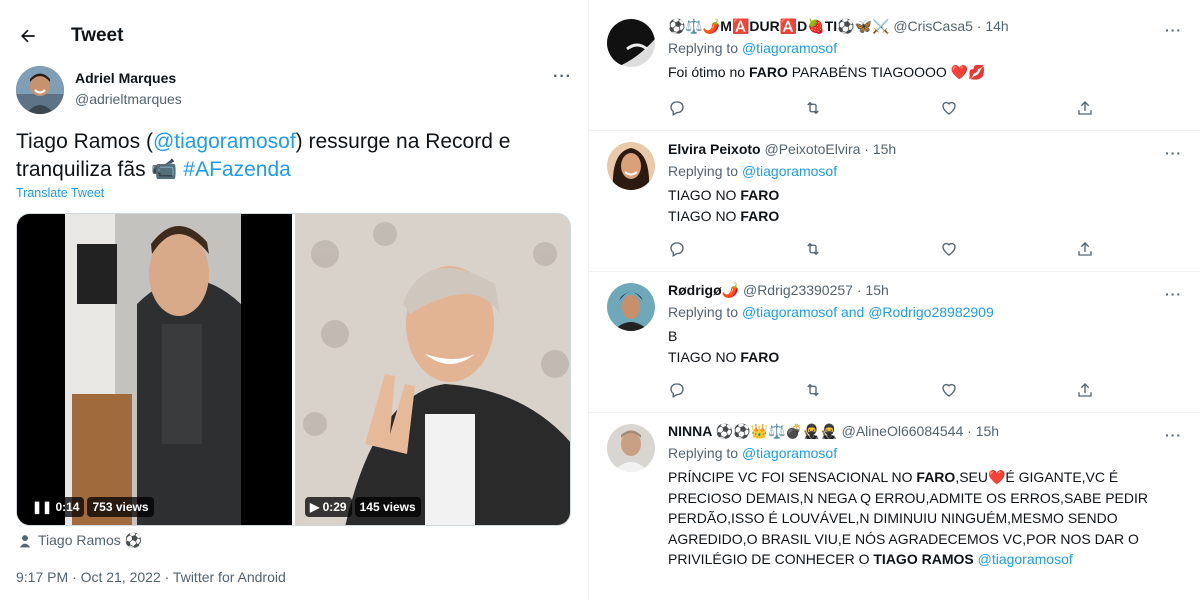 The width and height of the screenshot is (1200, 600). Describe the element at coordinates (67, 507) in the screenshot. I see `video-1-time-text: 0:14` at that location.